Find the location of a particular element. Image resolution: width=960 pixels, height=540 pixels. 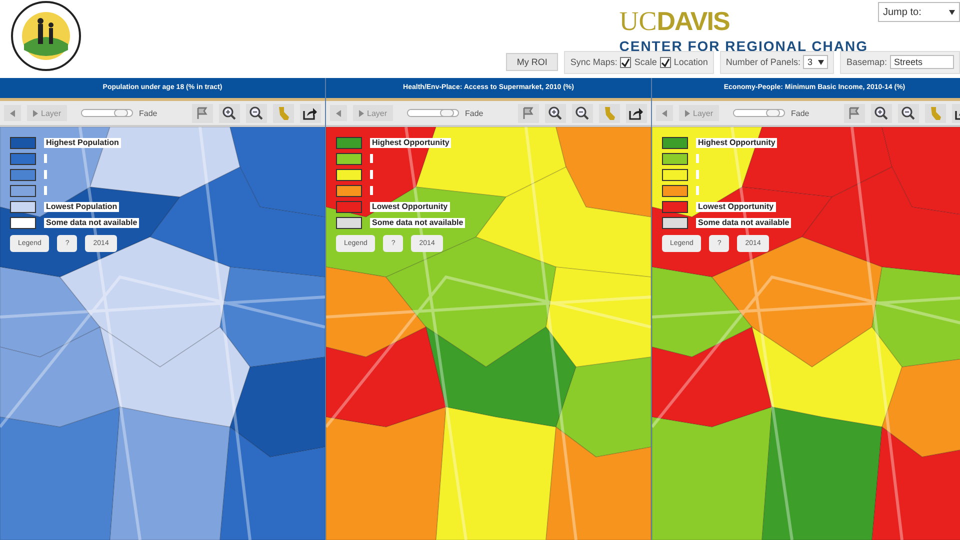

basemap-dropdown: Streets is located at coordinates (922, 62).